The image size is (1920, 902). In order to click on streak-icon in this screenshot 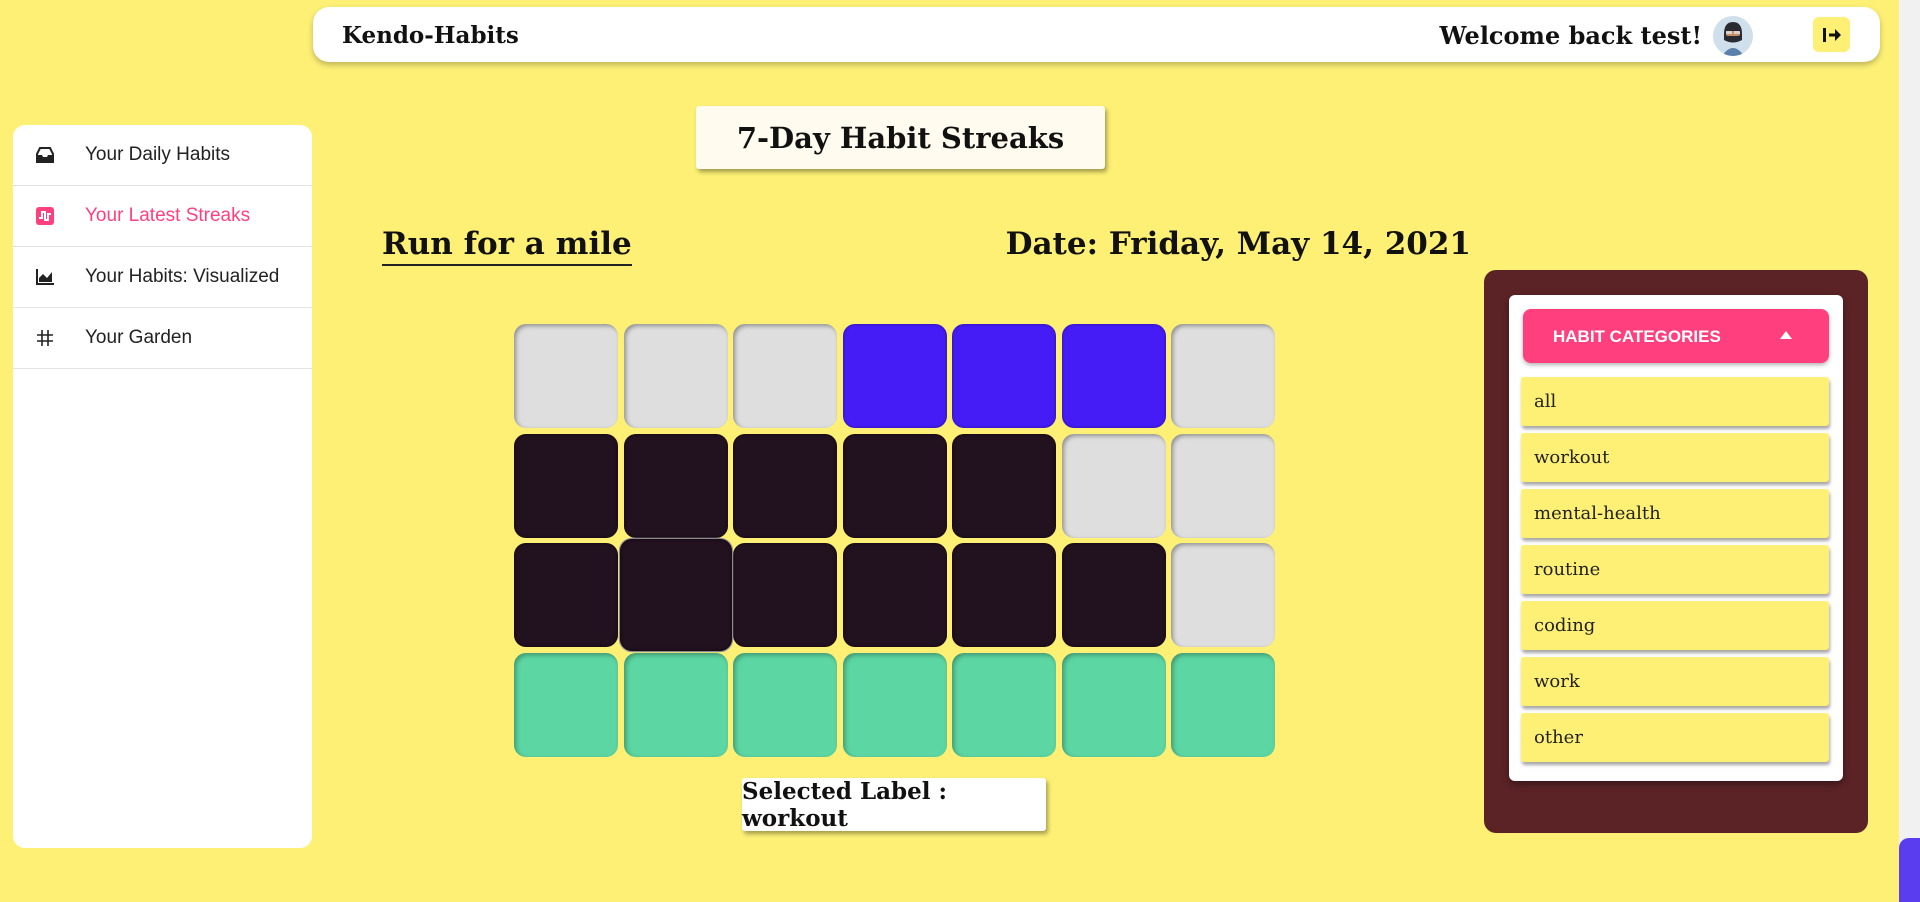, I will do `click(45, 216)`.